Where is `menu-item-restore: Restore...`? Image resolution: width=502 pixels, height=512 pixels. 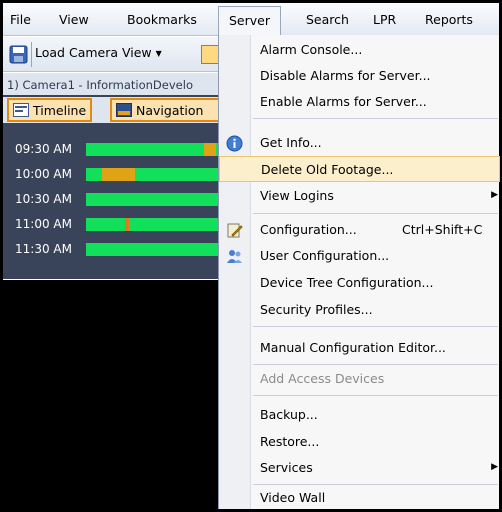
menu-item-restore: Restore... is located at coordinates (359, 442).